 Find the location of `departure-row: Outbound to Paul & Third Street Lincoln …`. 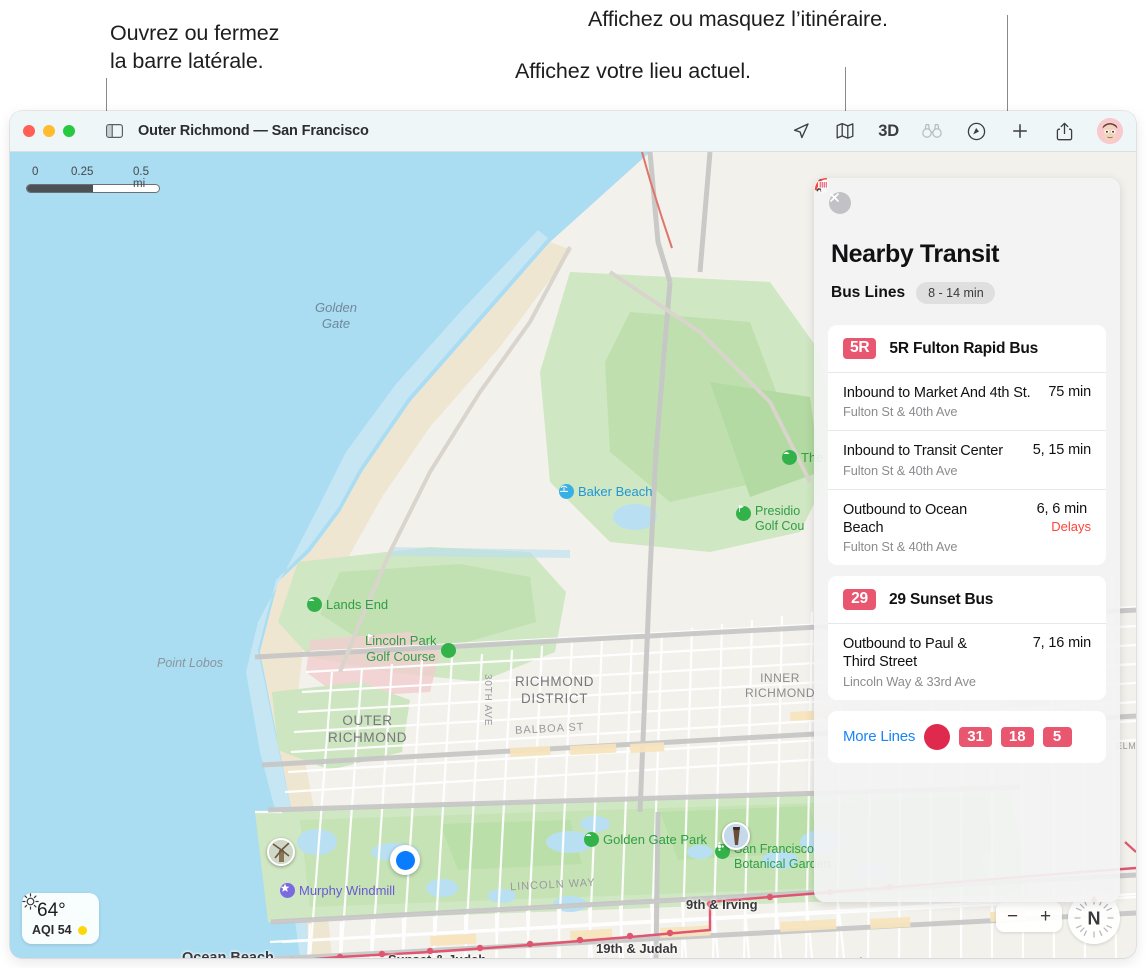

departure-row: Outbound to Paul & Third Street Lincoln … is located at coordinates (967, 661).